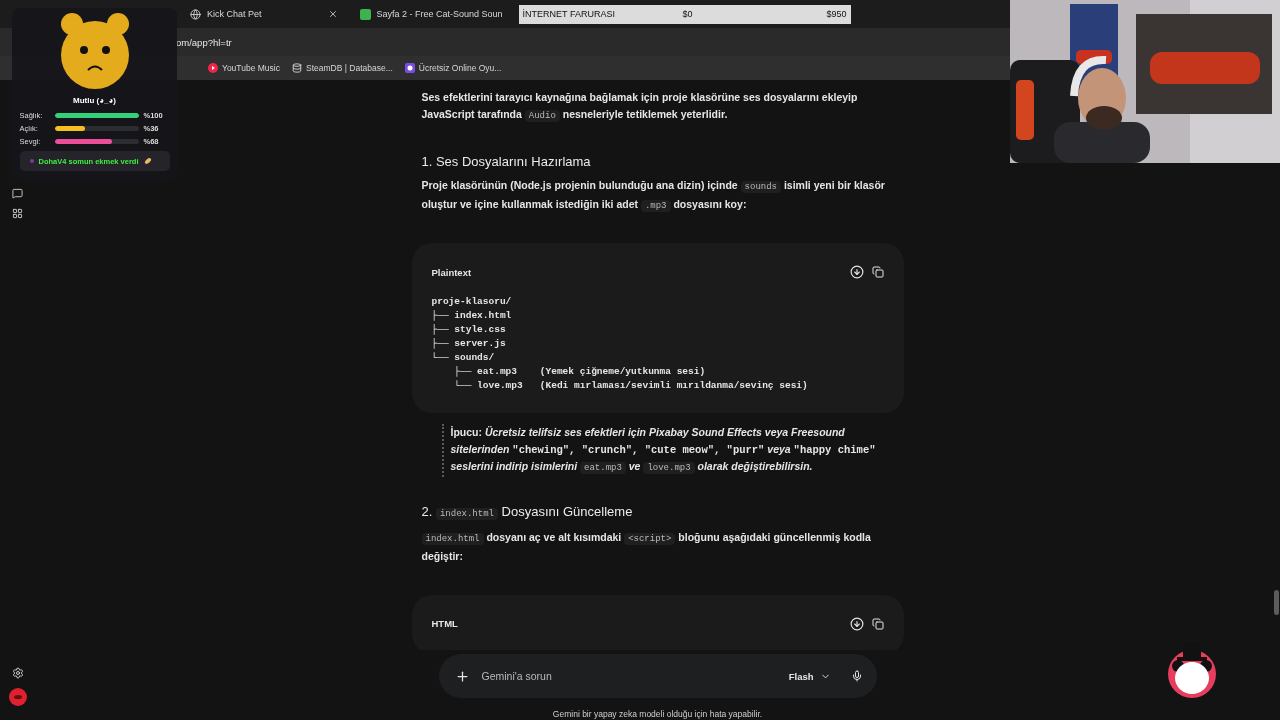 The width and height of the screenshot is (1280, 720). I want to click on bookmark-item: YouTube Music, so click(244, 68).